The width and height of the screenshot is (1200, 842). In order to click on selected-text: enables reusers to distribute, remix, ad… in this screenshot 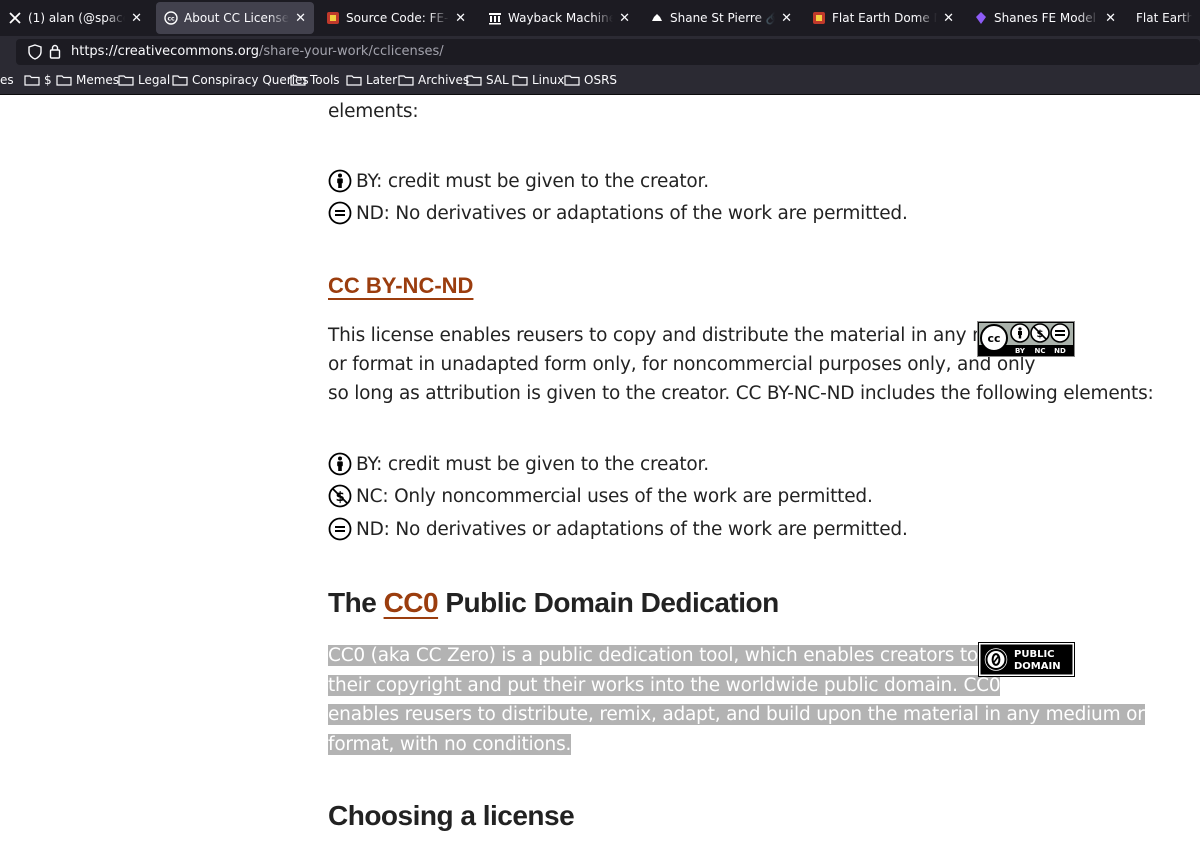, I will do `click(736, 714)`.